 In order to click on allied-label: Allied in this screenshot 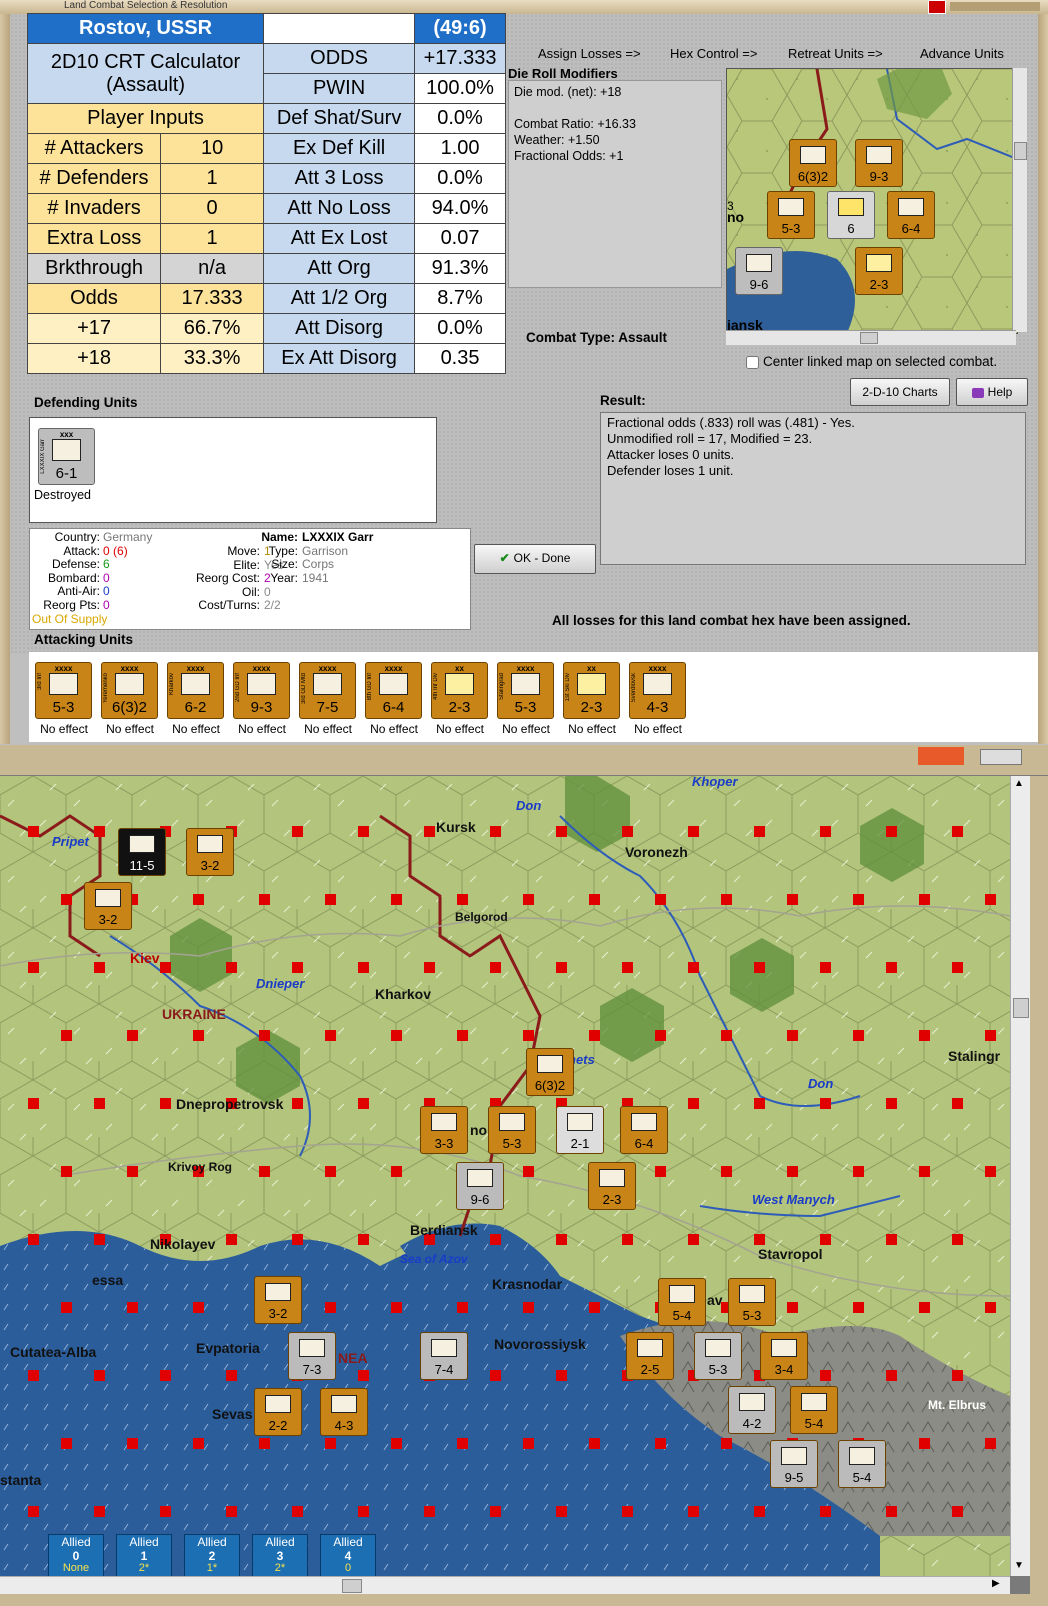, I will do `click(212, 1542)`.